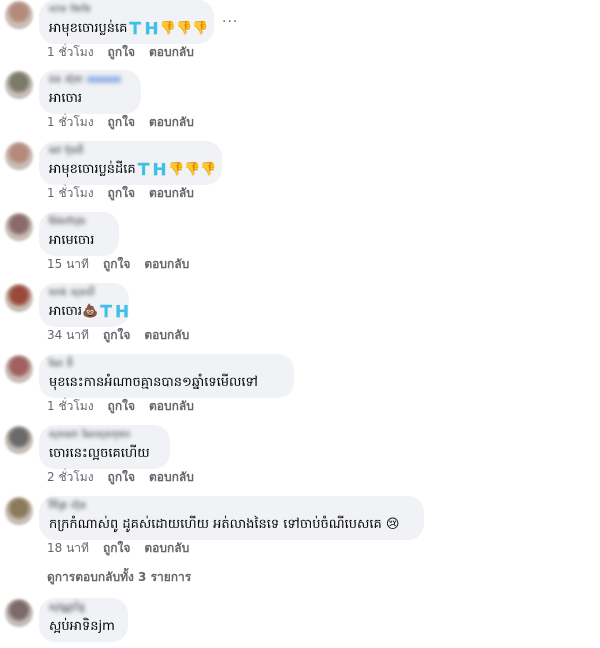 The image size is (600, 648). I want to click on comment-author: ម៉ែងហ៊ាវុធ, so click(79, 222).